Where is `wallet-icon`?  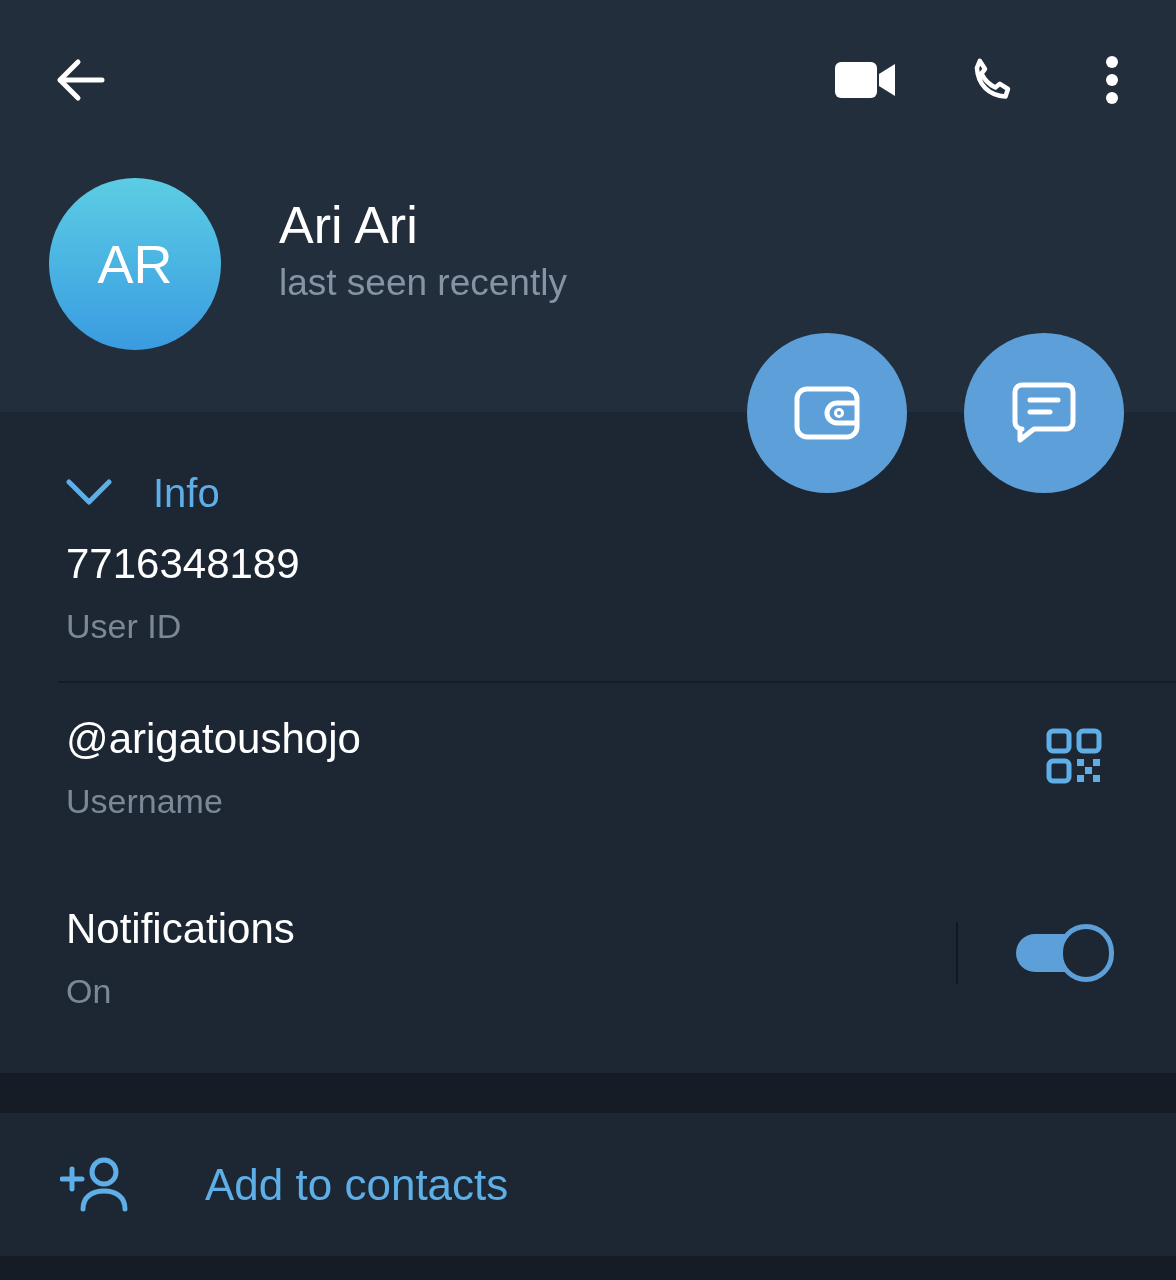 wallet-icon is located at coordinates (827, 413).